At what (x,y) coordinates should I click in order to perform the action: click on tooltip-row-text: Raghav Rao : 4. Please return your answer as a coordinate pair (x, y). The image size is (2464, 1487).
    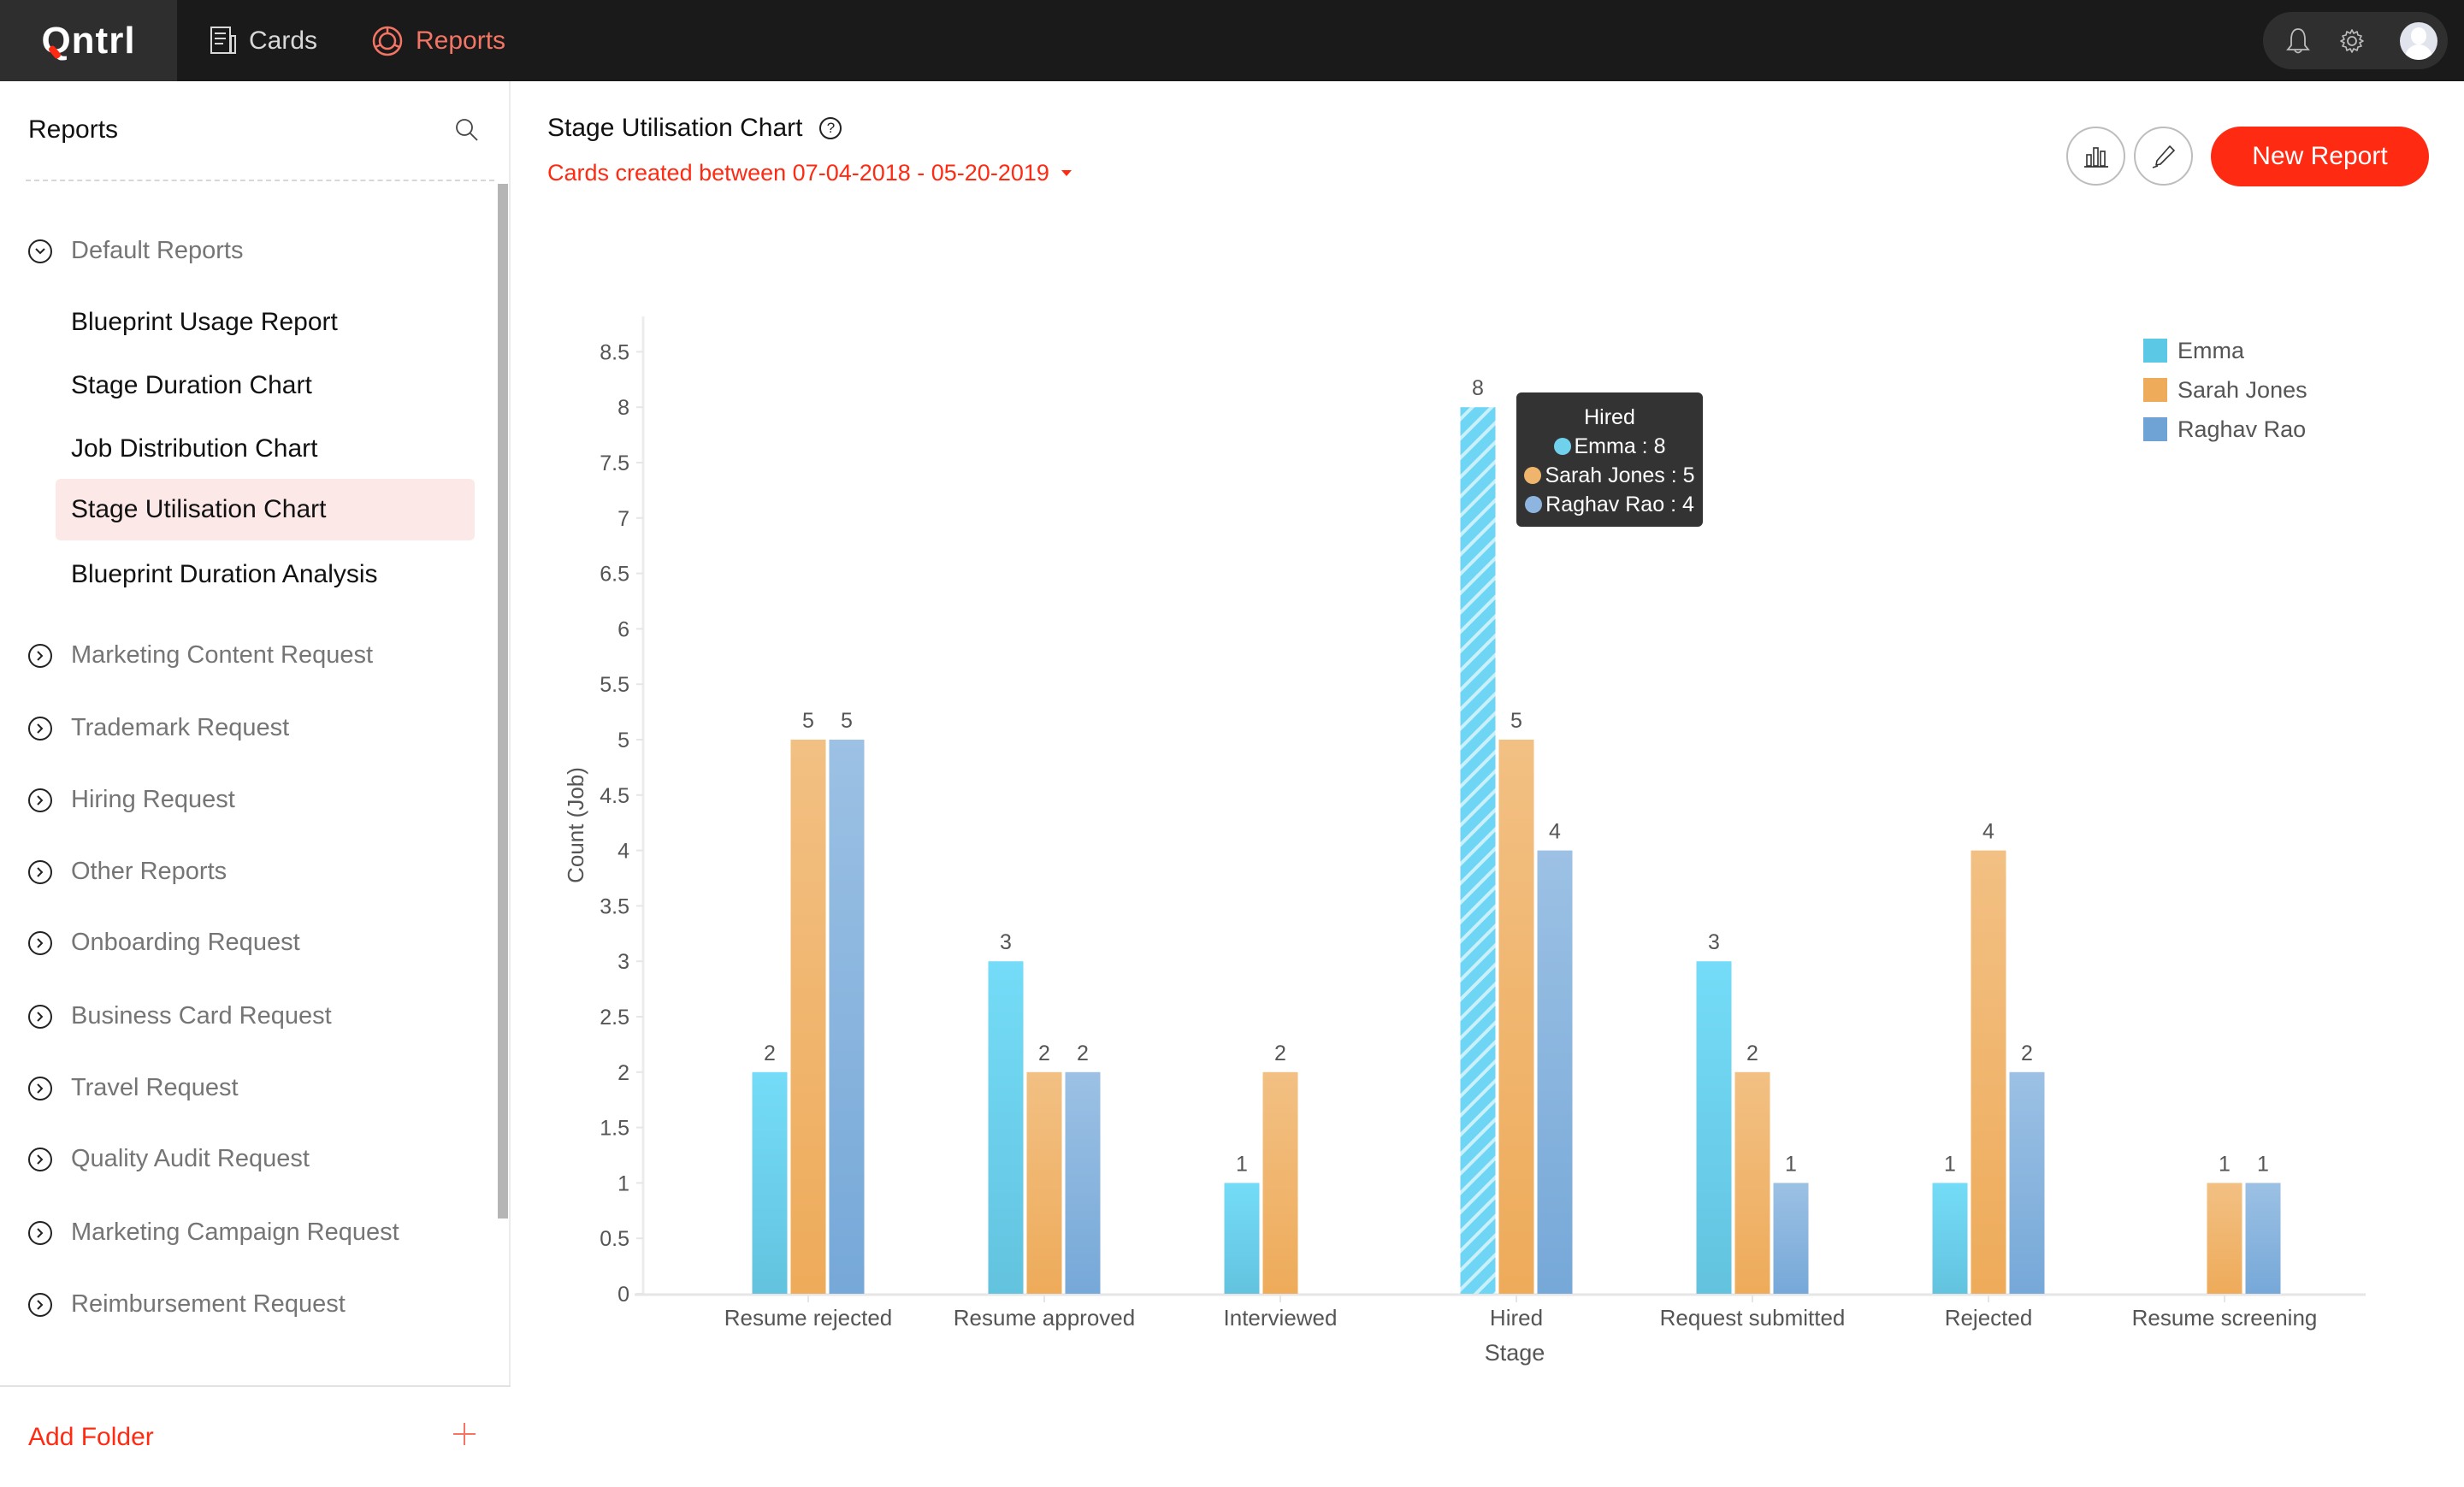
    Looking at the image, I should click on (1619, 504).